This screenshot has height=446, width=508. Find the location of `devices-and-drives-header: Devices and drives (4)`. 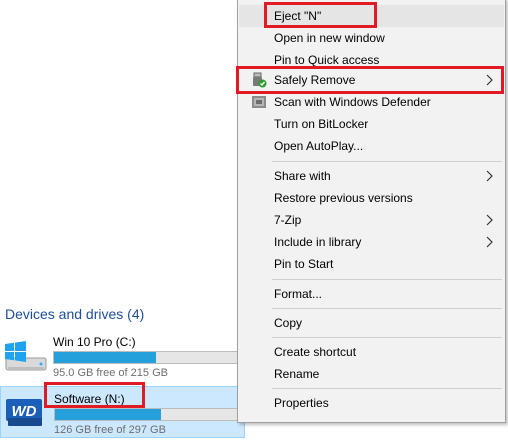

devices-and-drives-header: Devices and drives (4) is located at coordinates (74, 314).